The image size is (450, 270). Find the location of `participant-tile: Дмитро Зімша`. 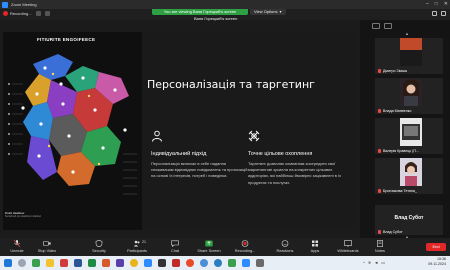

participant-tile: Дмитро Зімша is located at coordinates (409, 56).